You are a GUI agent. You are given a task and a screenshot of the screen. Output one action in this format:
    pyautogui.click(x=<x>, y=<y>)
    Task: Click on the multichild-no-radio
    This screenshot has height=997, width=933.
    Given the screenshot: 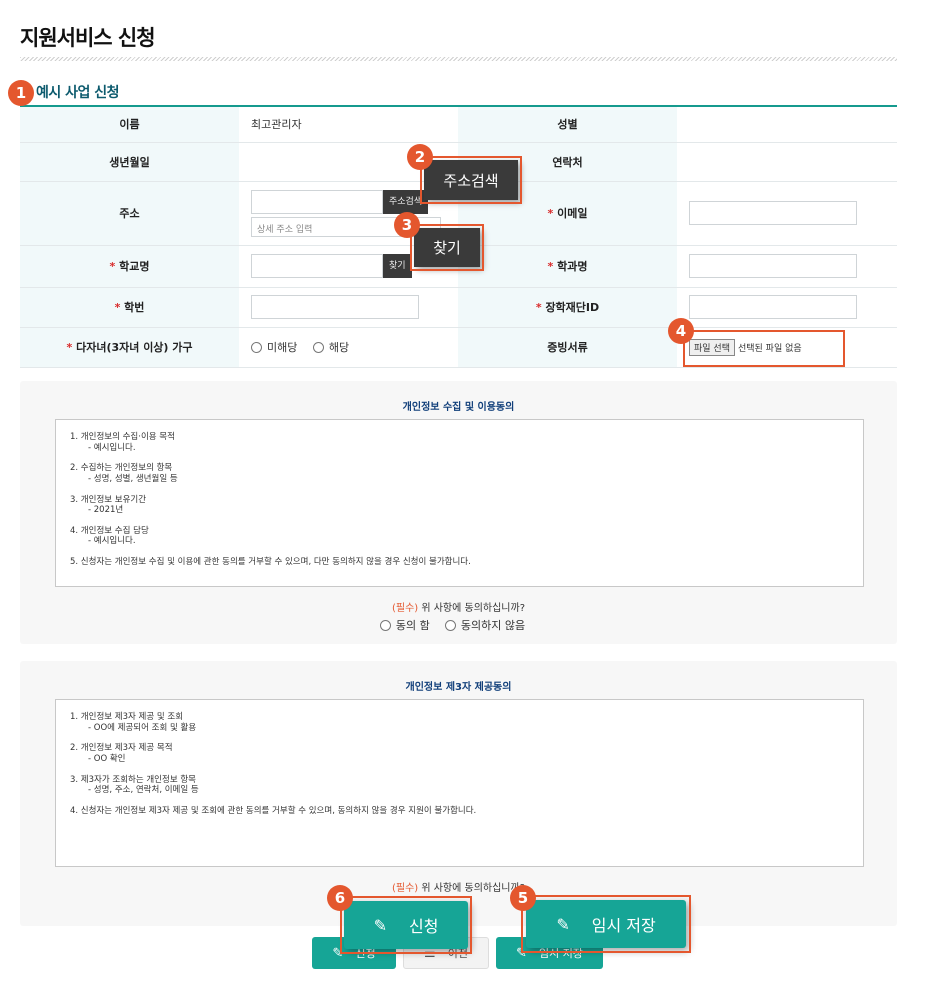 What is the action you would take?
    pyautogui.click(x=256, y=347)
    